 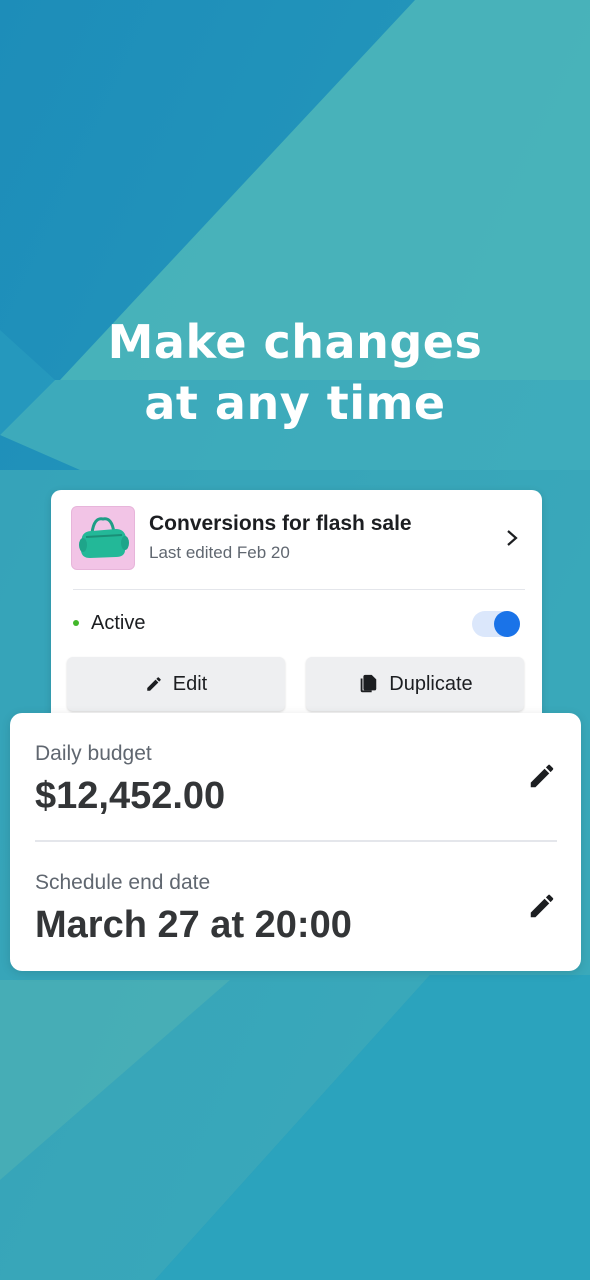 I want to click on status-active-dot, so click(x=76, y=623).